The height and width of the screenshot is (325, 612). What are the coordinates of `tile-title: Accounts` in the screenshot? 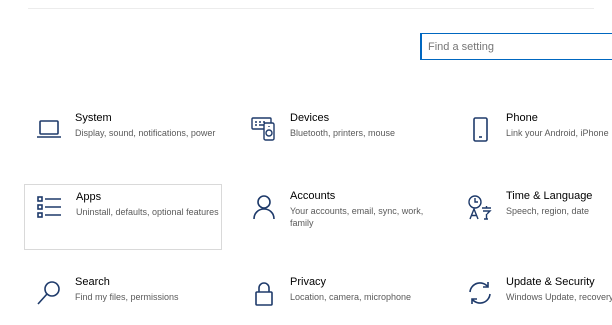 It's located at (313, 196).